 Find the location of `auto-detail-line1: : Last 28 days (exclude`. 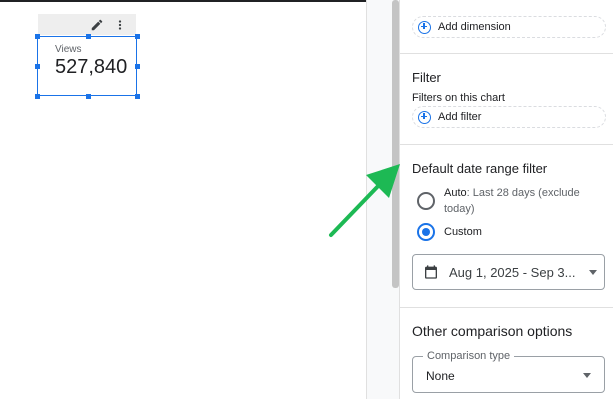

auto-detail-line1: : Last 28 days (exclude is located at coordinates (523, 193).